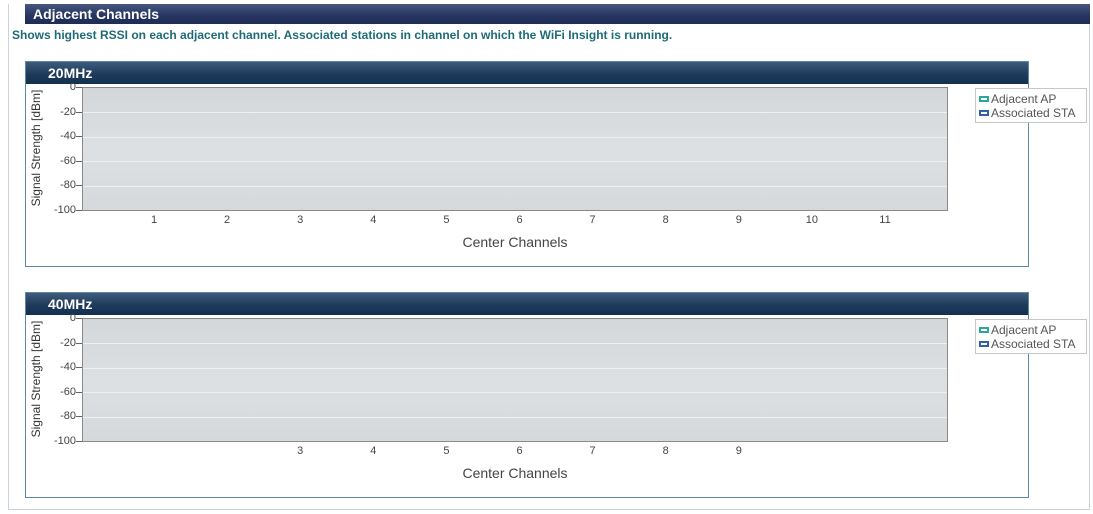 This screenshot has height=514, width=1093. I want to click on x-tick-label: 2, so click(227, 220).